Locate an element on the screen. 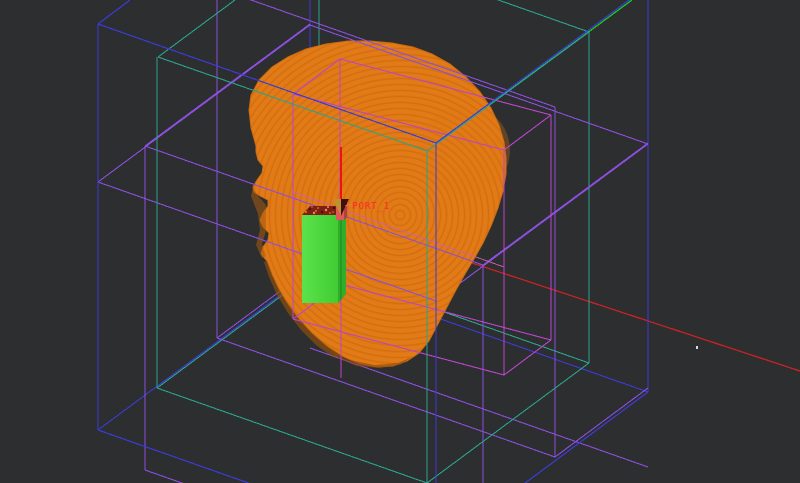 The width and height of the screenshot is (800, 483). port-label: PORT_1 is located at coordinates (371, 206).